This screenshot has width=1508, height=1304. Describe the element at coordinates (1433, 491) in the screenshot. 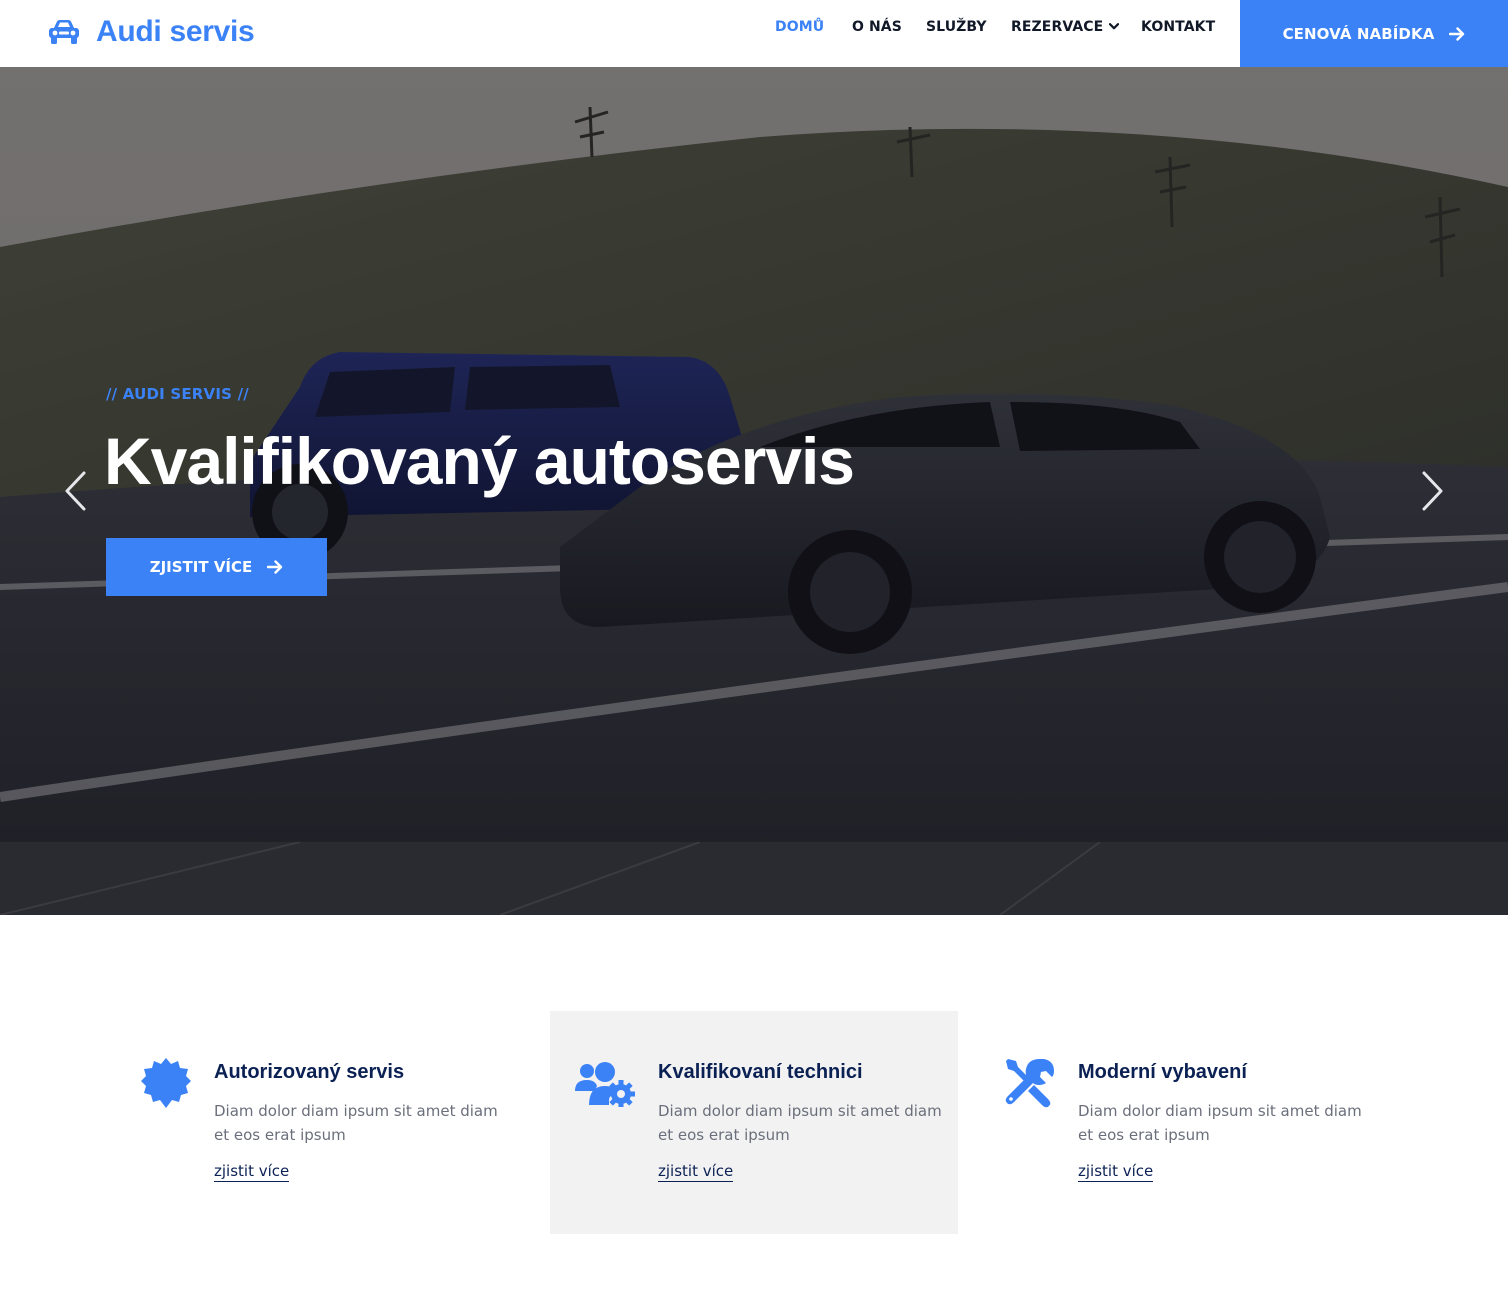

I see `chevron-right-icon` at that location.